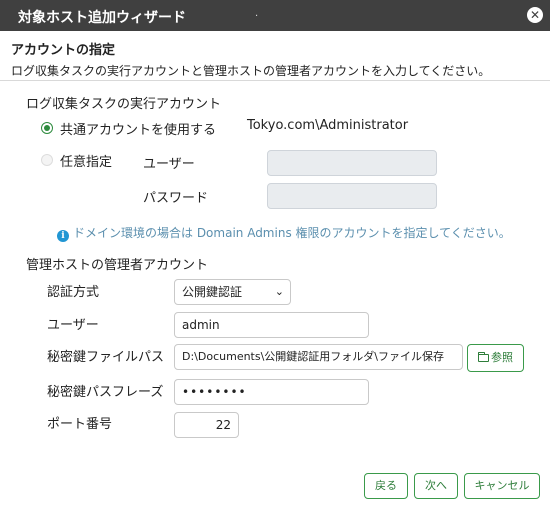 The height and width of the screenshot is (506, 550). What do you see at coordinates (169, 164) in the screenshot?
I see `exec-user-label: ユーザー` at bounding box center [169, 164].